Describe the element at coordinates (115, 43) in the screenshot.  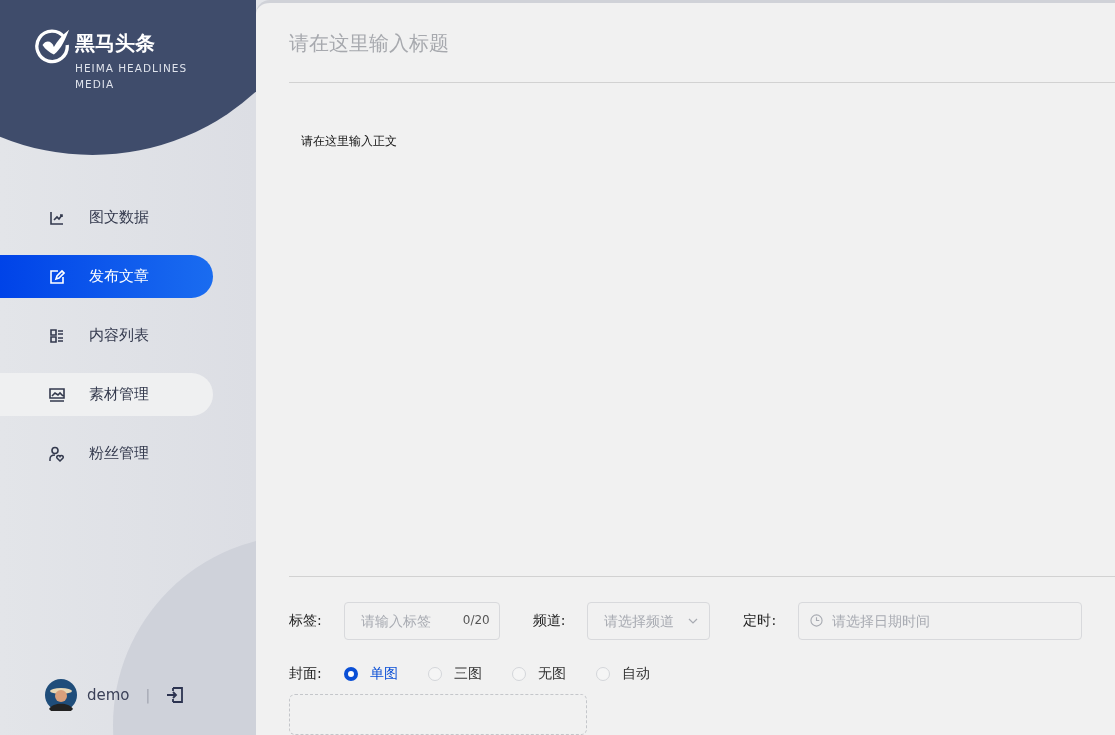
I see `brand-name: 黑马头条` at that location.